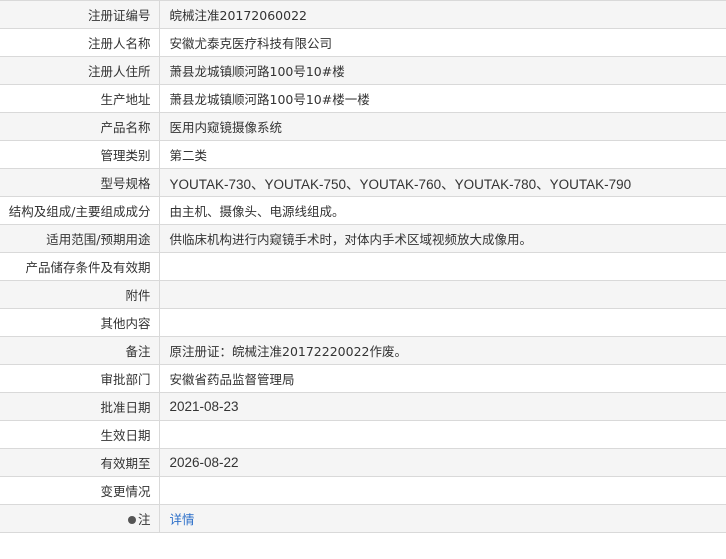 This screenshot has height=559, width=726. Describe the element at coordinates (80, 490) in the screenshot. I see `label-change-status: 变更情况` at that location.